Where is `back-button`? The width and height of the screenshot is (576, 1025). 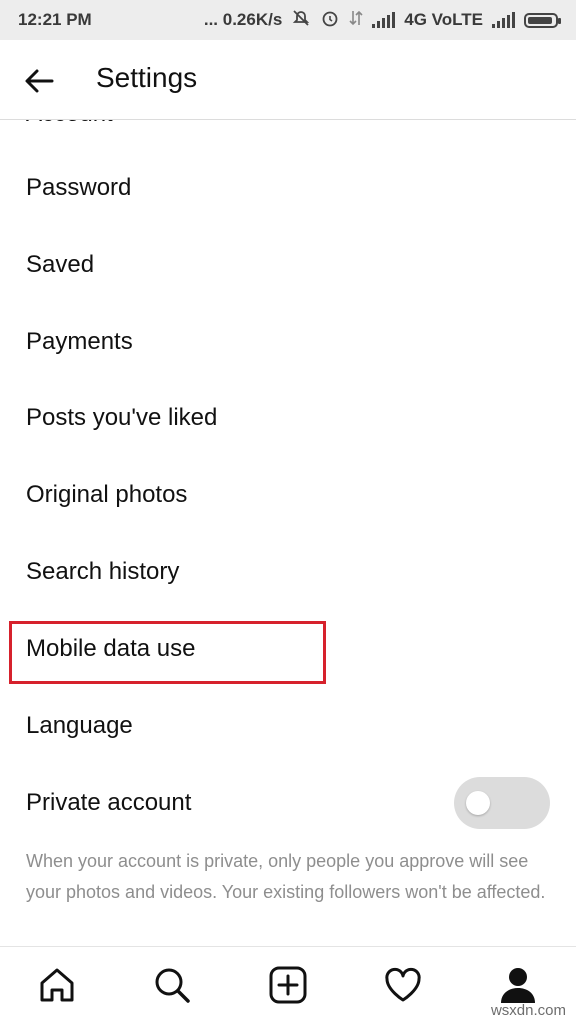 back-button is located at coordinates (39, 81).